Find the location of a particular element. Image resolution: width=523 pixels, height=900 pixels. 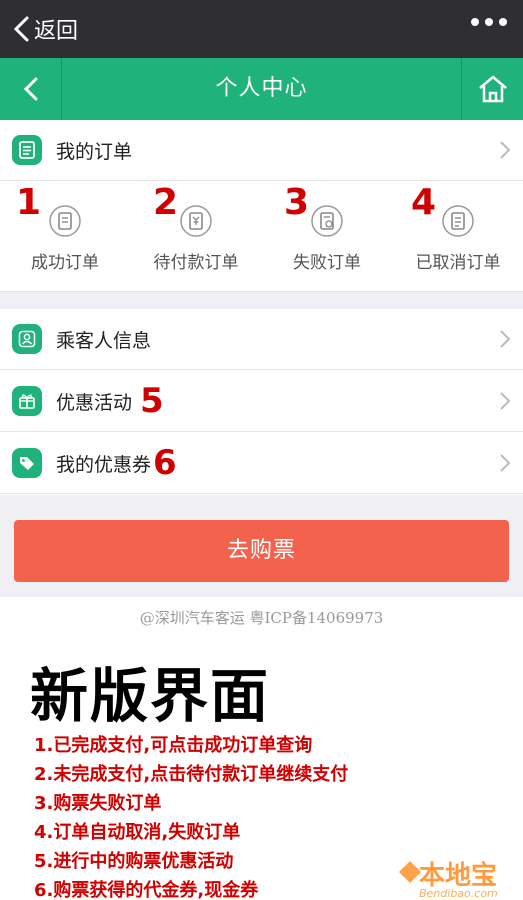

header-back-button is located at coordinates (31, 89).